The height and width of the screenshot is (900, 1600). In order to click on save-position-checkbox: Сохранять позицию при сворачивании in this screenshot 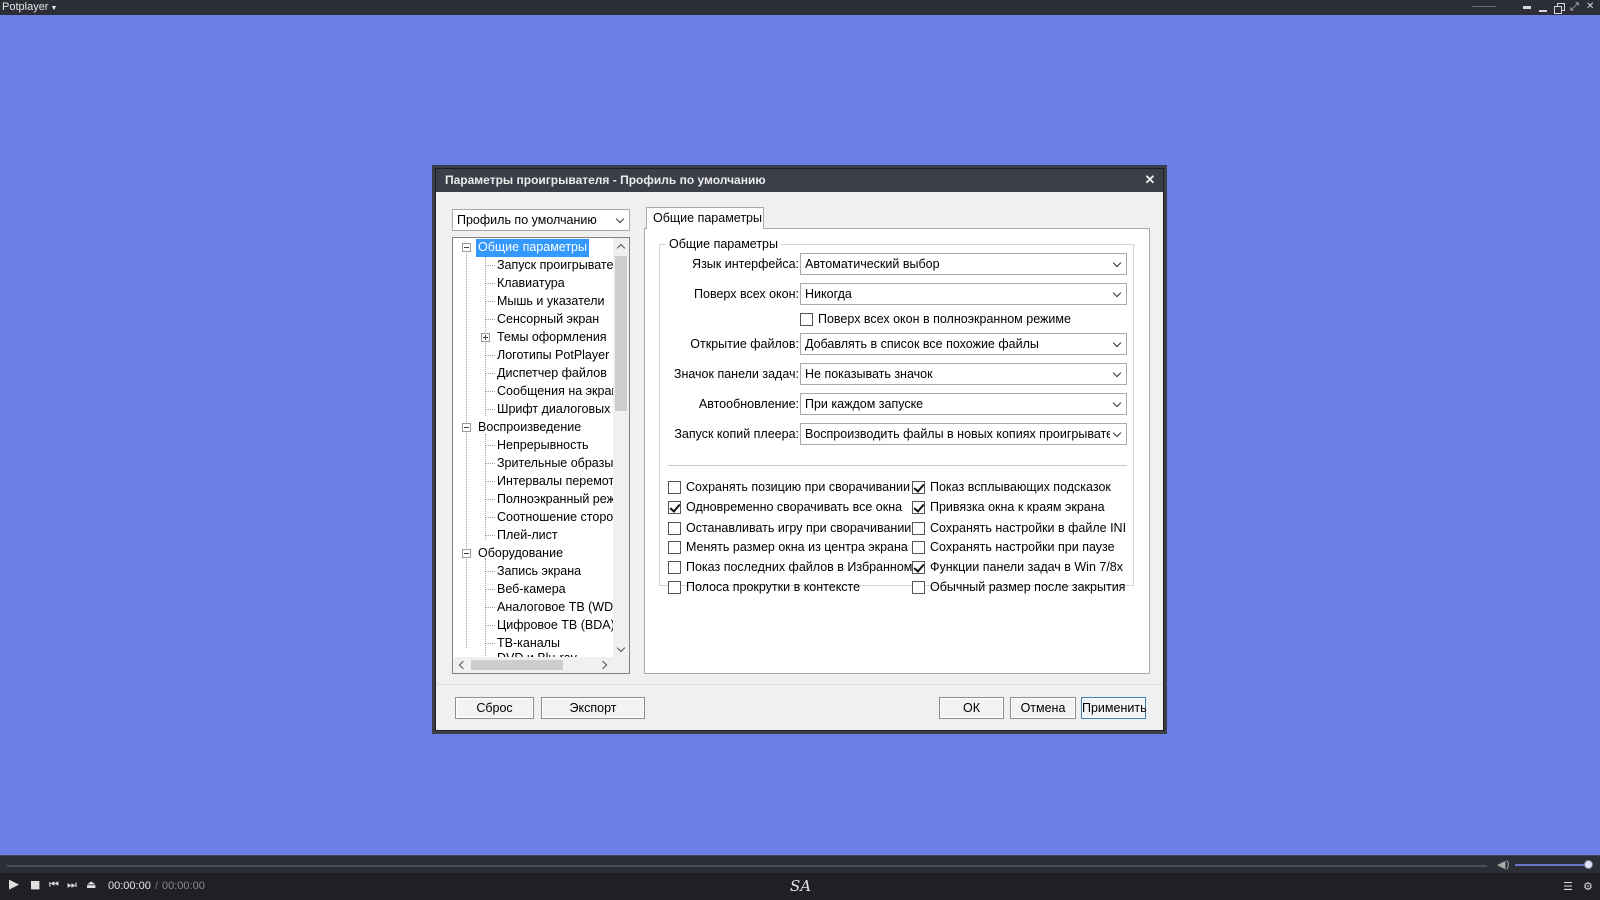, I will do `click(789, 487)`.